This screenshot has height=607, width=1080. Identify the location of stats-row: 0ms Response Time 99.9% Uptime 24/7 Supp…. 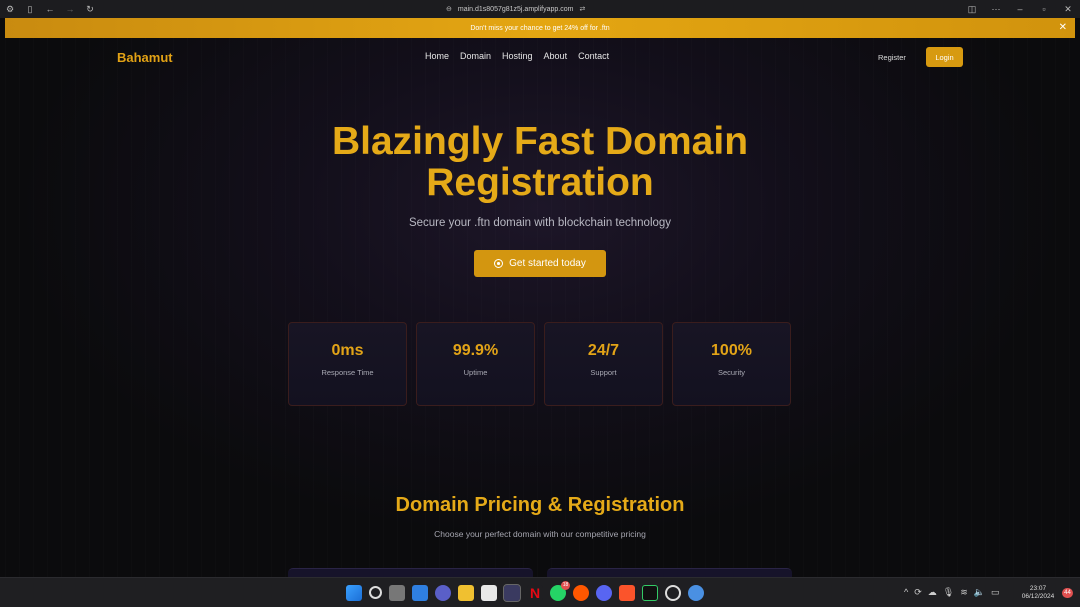
(539, 364).